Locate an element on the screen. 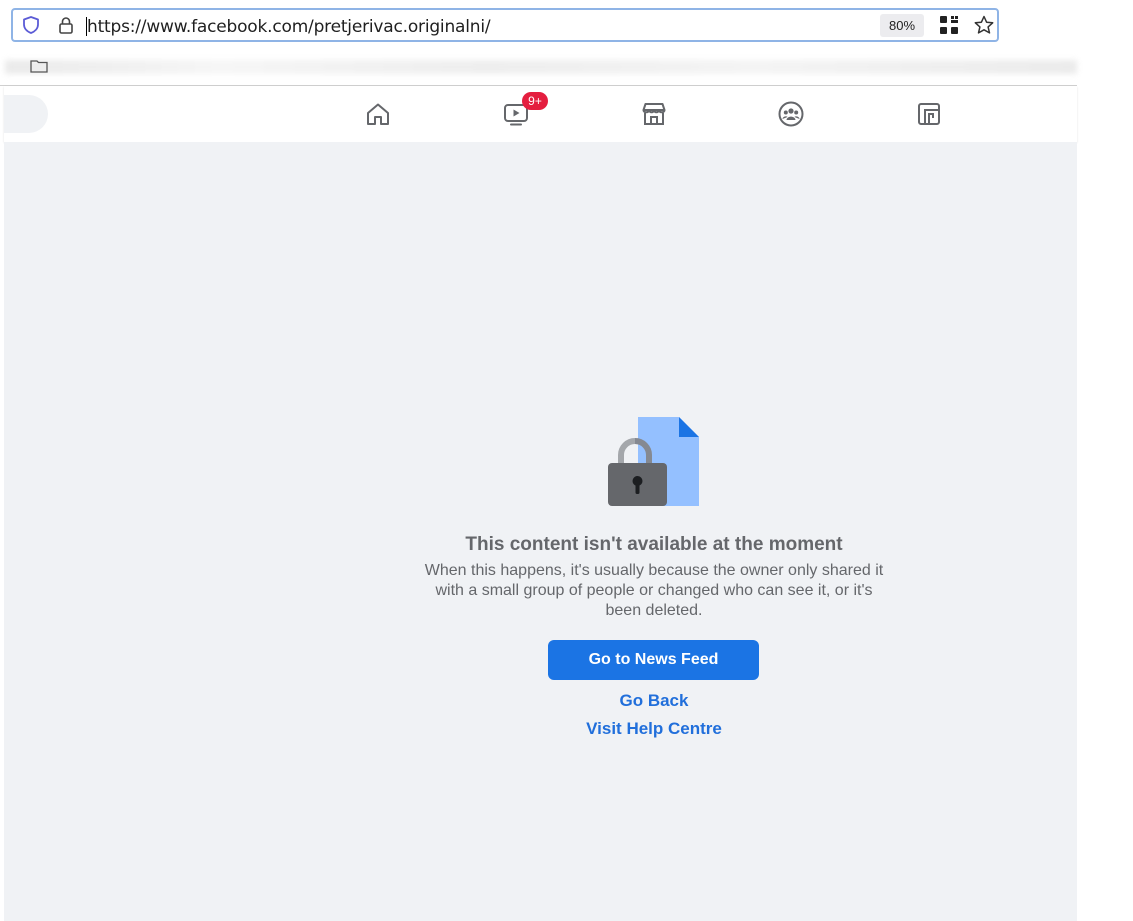 The height and width of the screenshot is (921, 1133). groups-icon is located at coordinates (791, 114).